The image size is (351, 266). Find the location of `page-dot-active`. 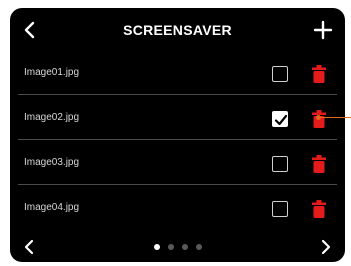

page-dot-active is located at coordinates (156, 247).